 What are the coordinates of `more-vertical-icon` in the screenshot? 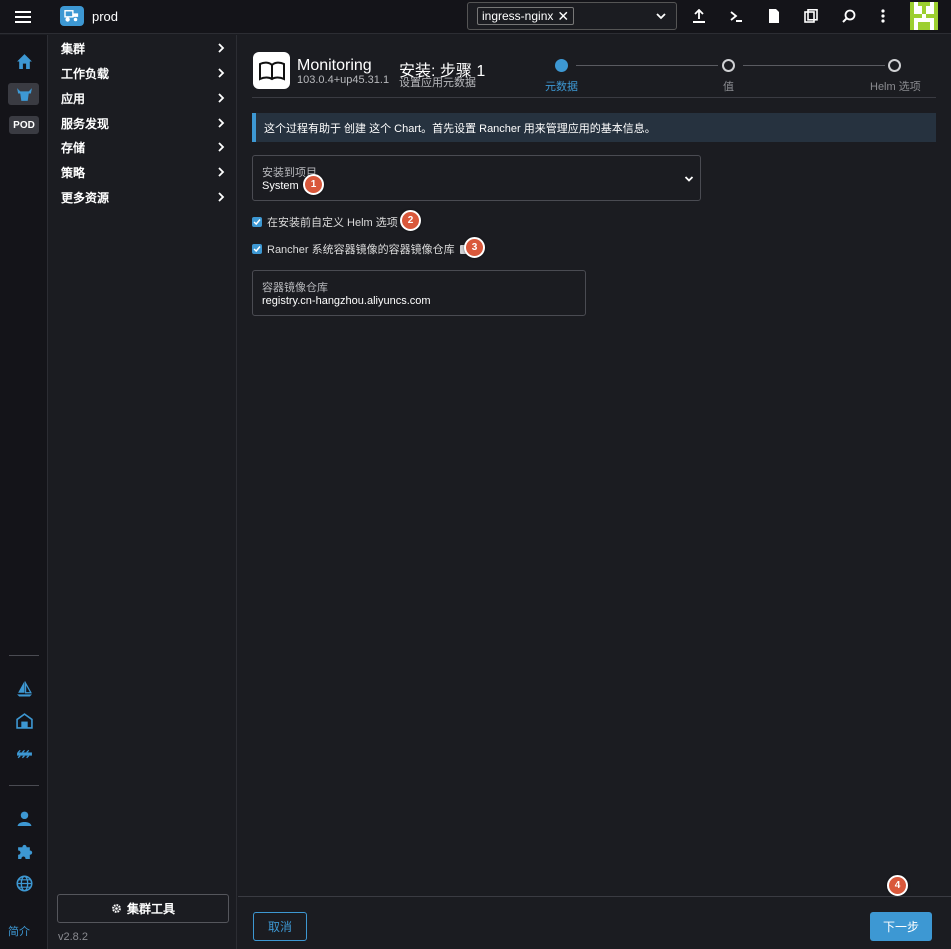 It's located at (883, 16).